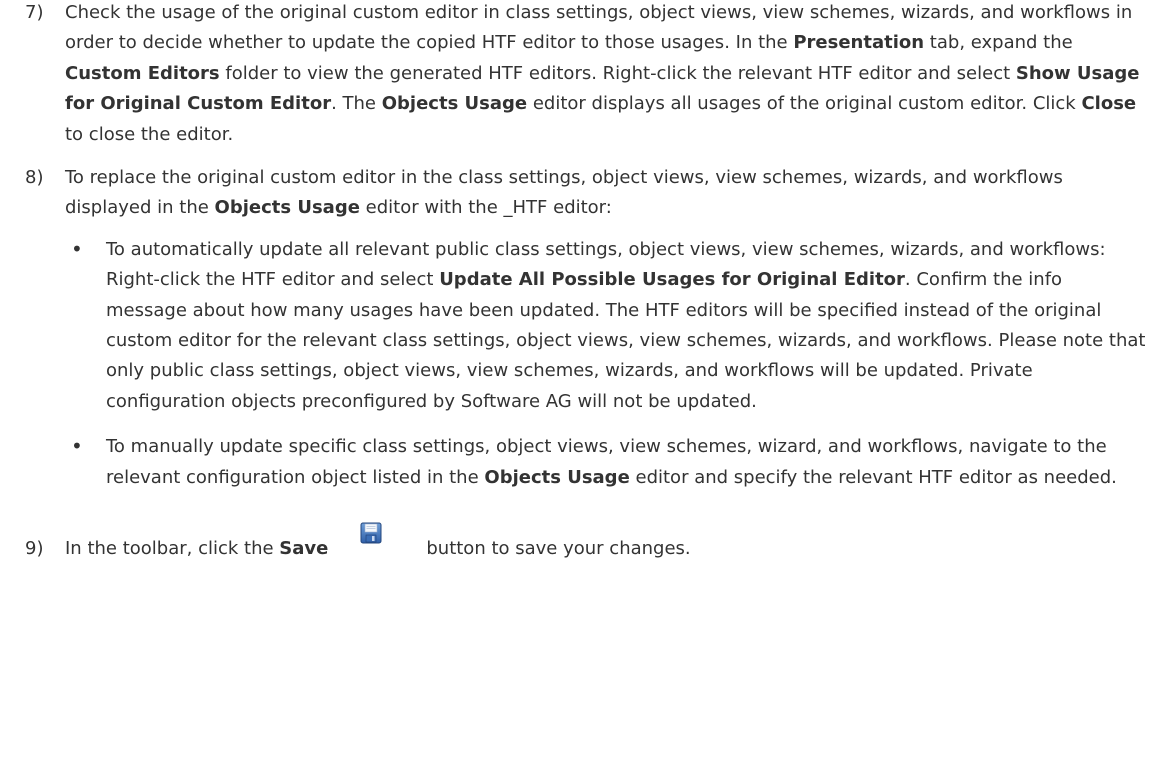 The height and width of the screenshot is (771, 1174). What do you see at coordinates (142, 73) in the screenshot?
I see `ui-term-custom-editors: Custom Editors` at bounding box center [142, 73].